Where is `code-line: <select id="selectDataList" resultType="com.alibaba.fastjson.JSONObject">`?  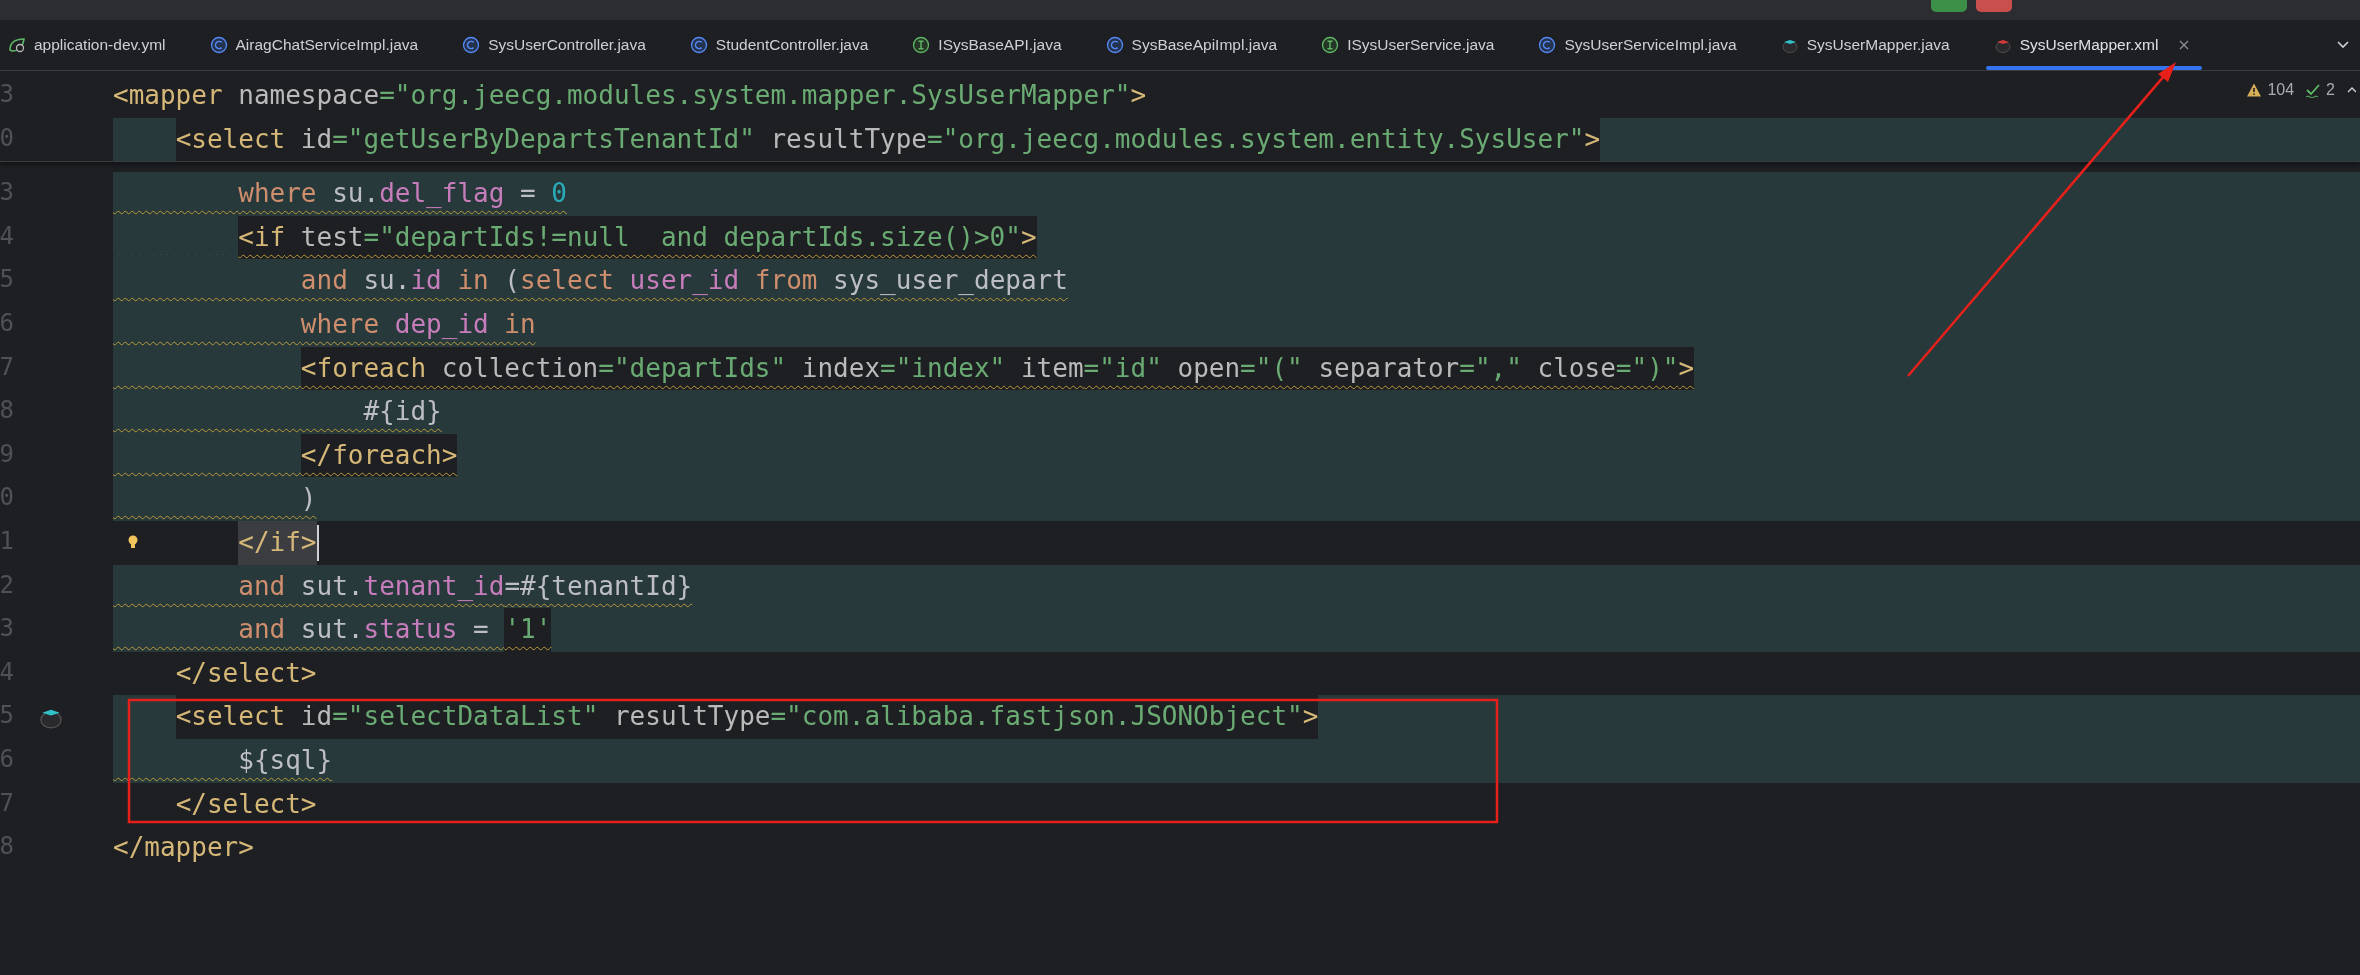 code-line: <select id="selectDataList" resultType="com.alibaba.fastjson.JSONObject"> is located at coordinates (716, 717).